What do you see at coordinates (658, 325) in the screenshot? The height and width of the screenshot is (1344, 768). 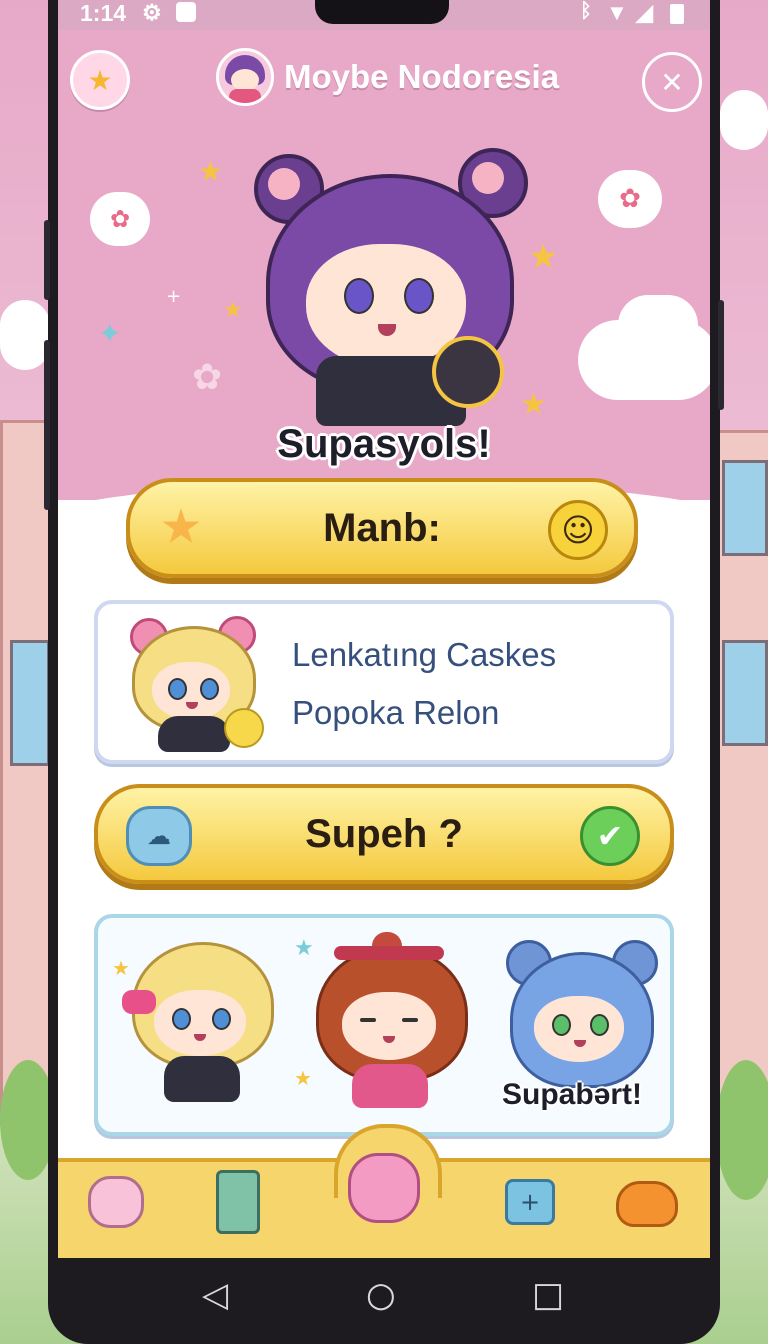 I see `cloud-decoration` at bounding box center [658, 325].